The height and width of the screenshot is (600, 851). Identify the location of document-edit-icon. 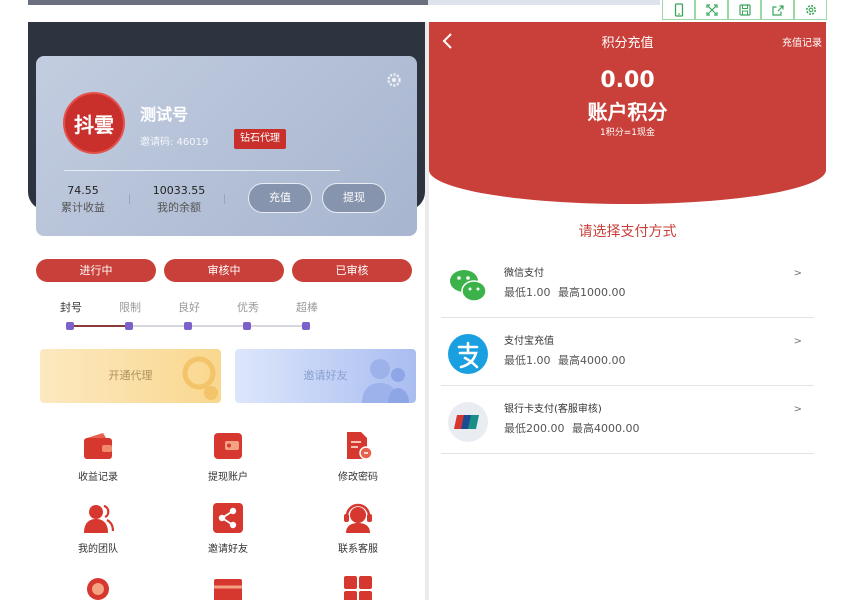
(358, 446).